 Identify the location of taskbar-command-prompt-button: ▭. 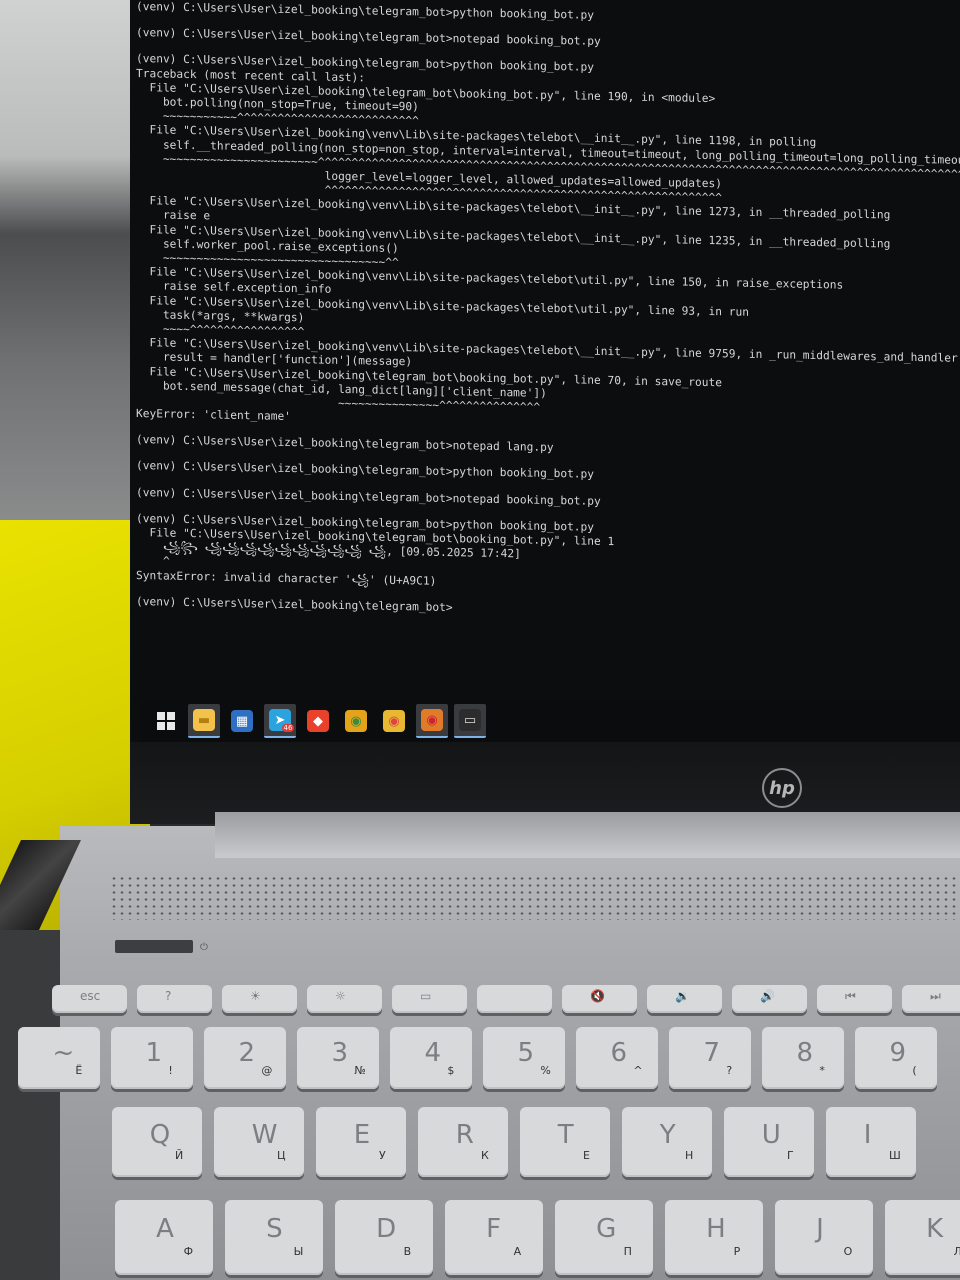
(470, 721).